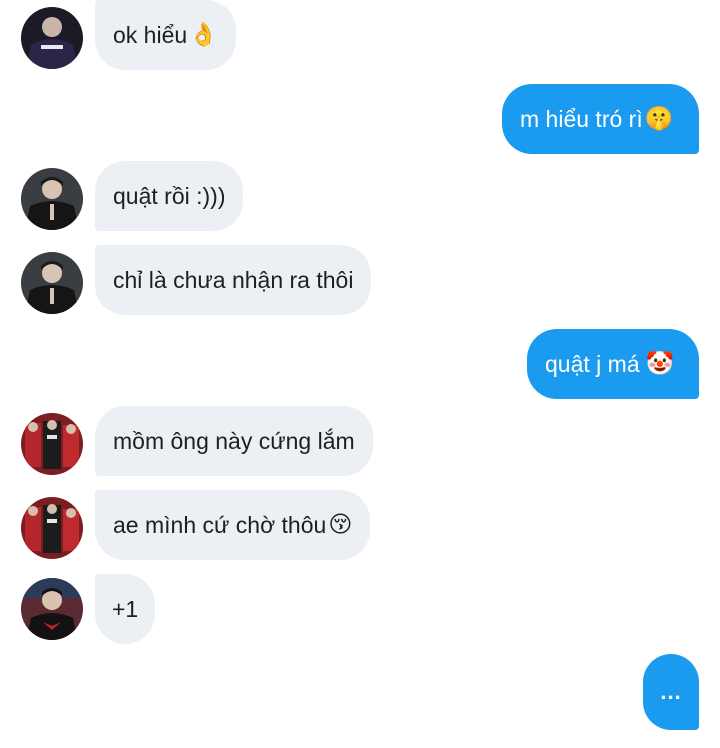 The width and height of the screenshot is (720, 748). Describe the element at coordinates (592, 363) in the screenshot. I see `message-text: quật j má` at that location.